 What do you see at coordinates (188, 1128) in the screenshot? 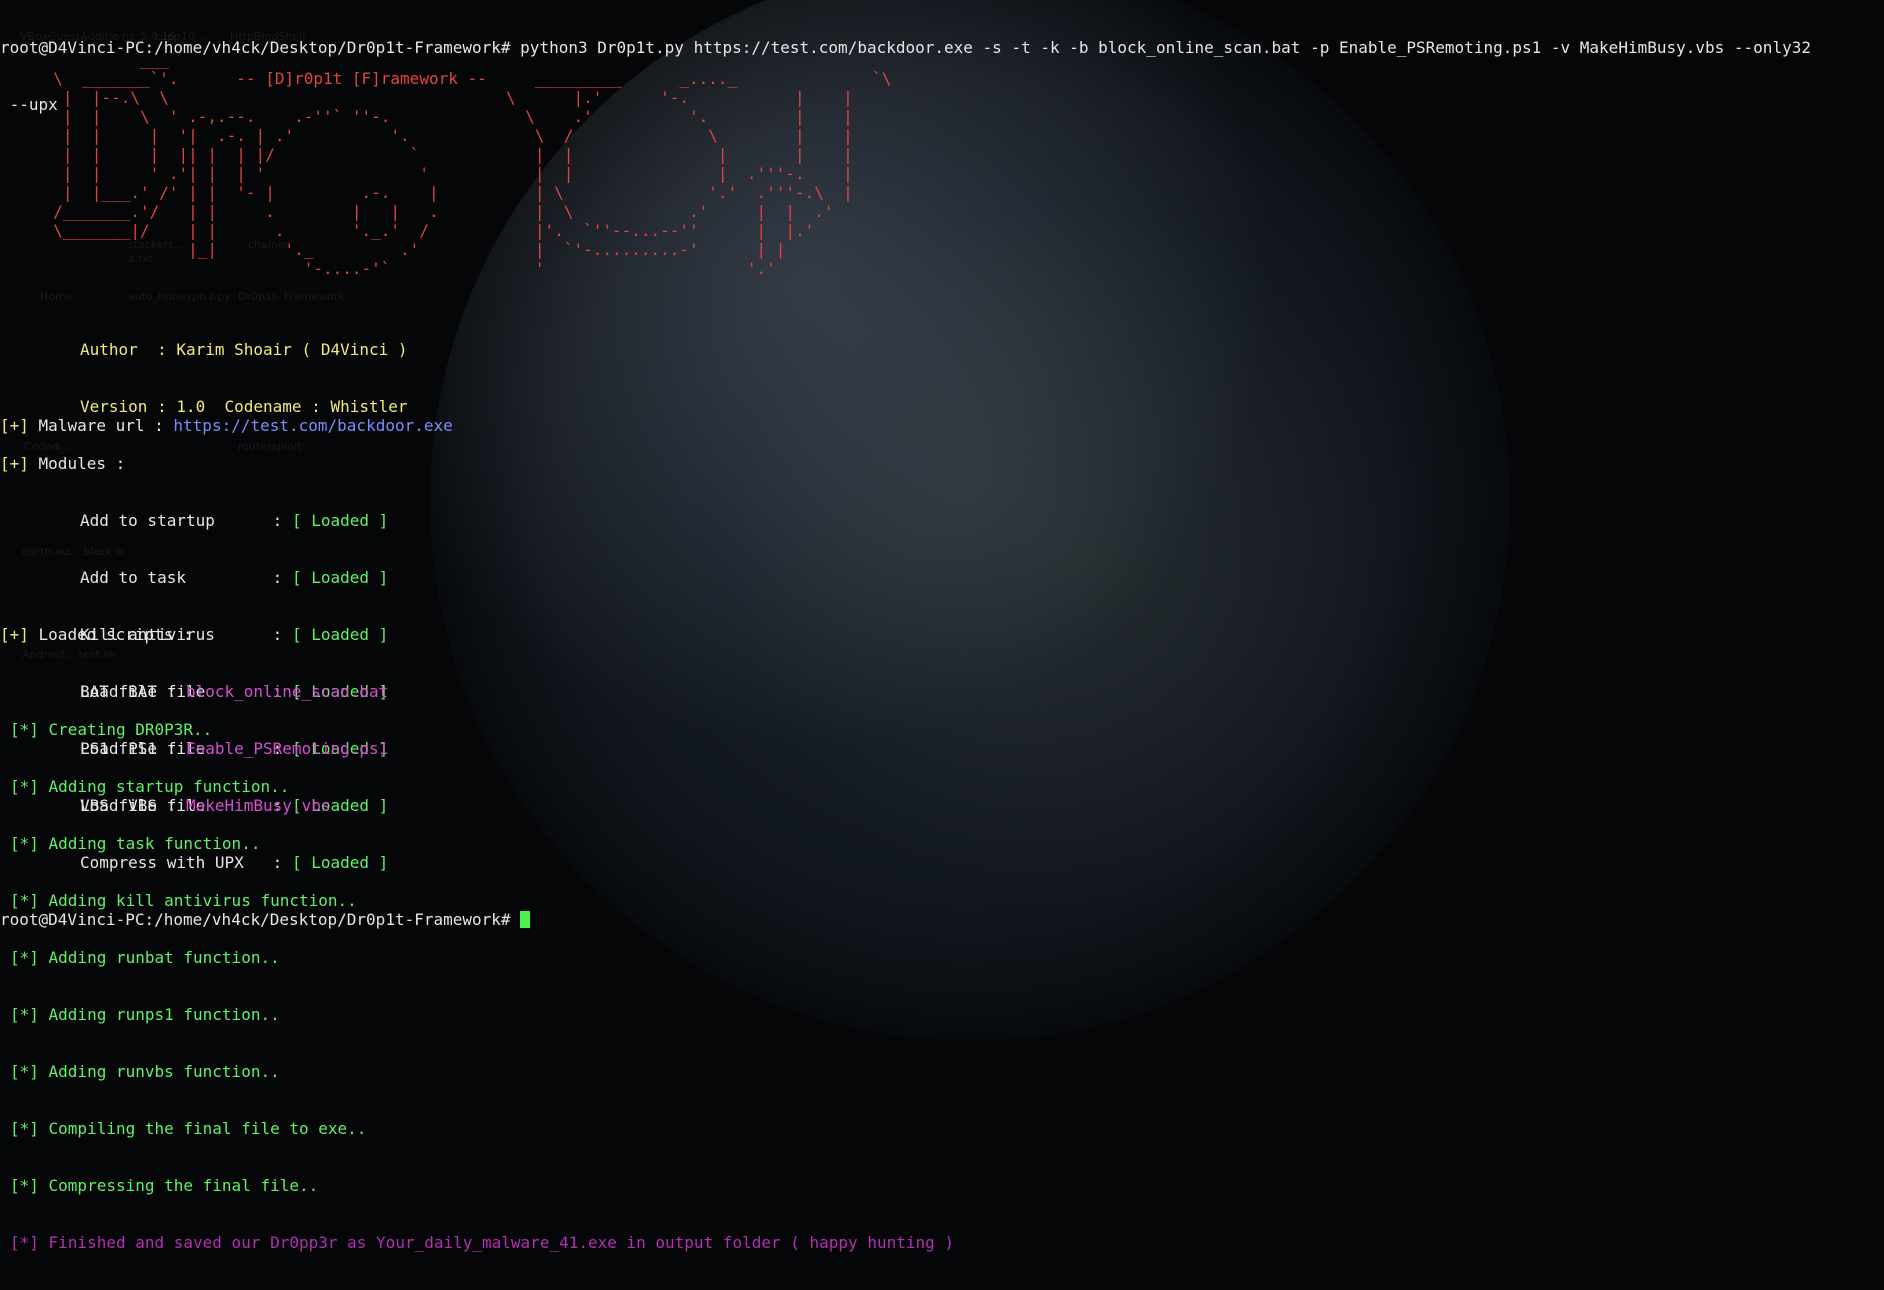
I see `progress-line: [*] Compiling the final file to exe..` at bounding box center [188, 1128].